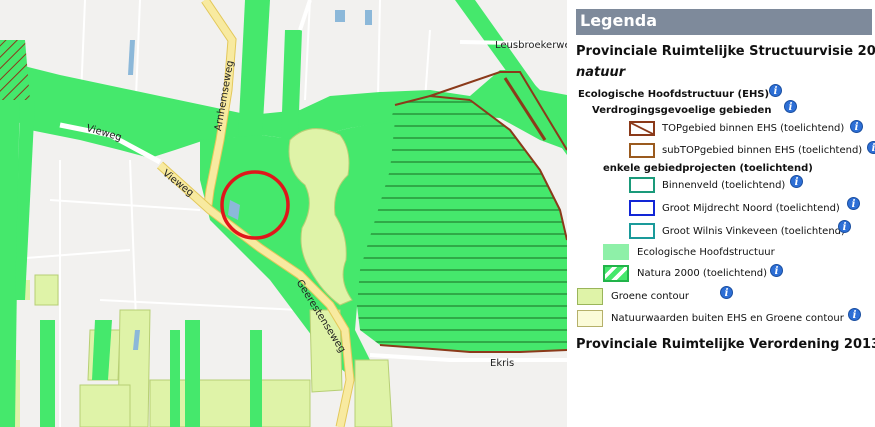 The image size is (875, 427). What do you see at coordinates (702, 273) in the screenshot?
I see `legend-natura-label: Natura 2000 (toelichtend)` at bounding box center [702, 273].